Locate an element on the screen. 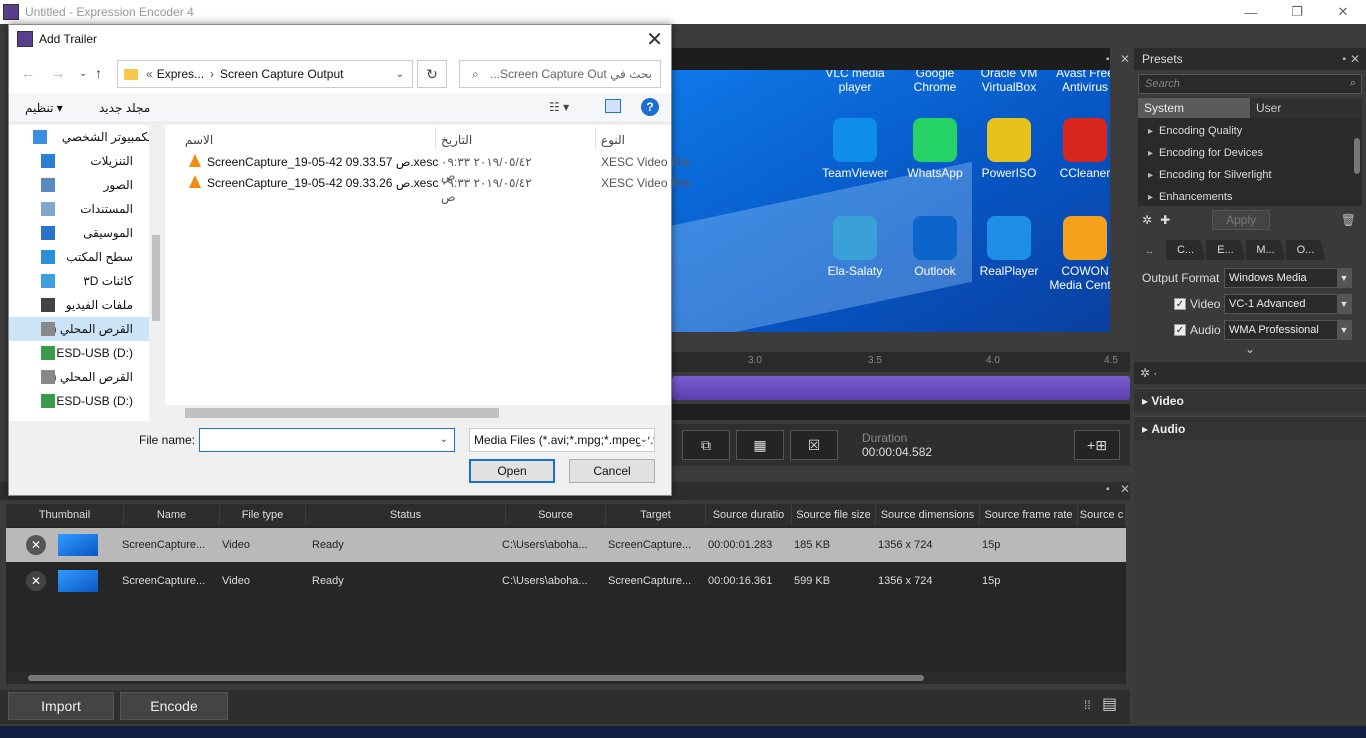  address-bar: « Expres... › Screen Capture Output ⌄ is located at coordinates (265, 74).